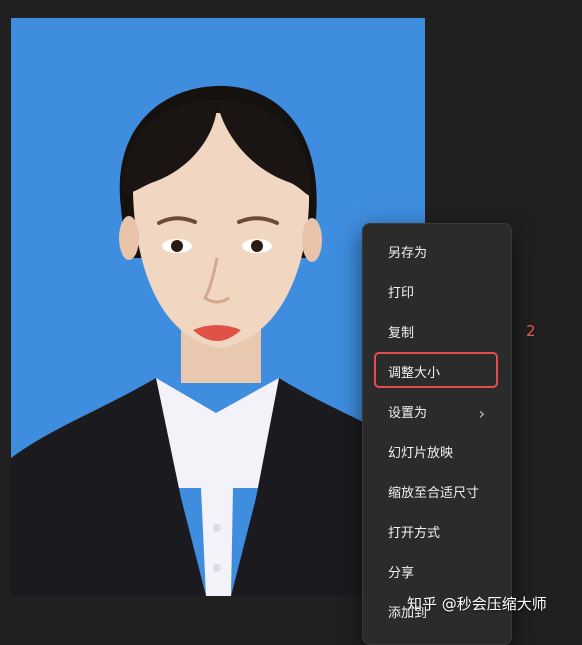  Describe the element at coordinates (421, 453) in the screenshot. I see `menu-item-label: 幻灯片放映` at that location.